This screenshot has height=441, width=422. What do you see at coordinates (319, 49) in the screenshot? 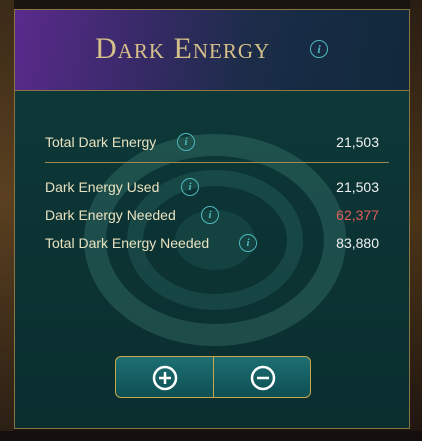
I see `title-info-icon: i` at bounding box center [319, 49].